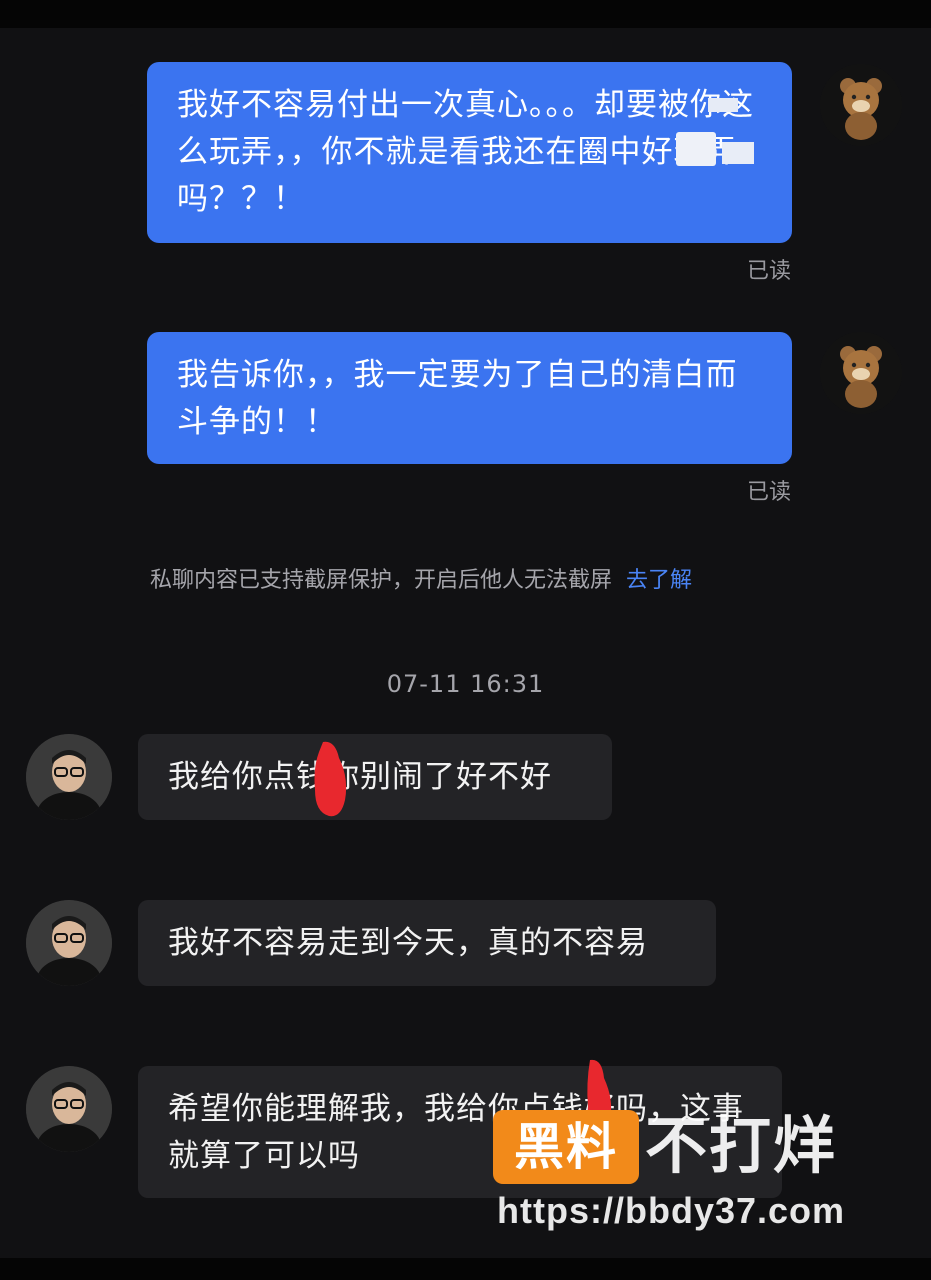 The image size is (931, 1280). I want to click on notice-text: 私聊内容已支持截屏保护，开启后他人无法截屏, so click(381, 580).